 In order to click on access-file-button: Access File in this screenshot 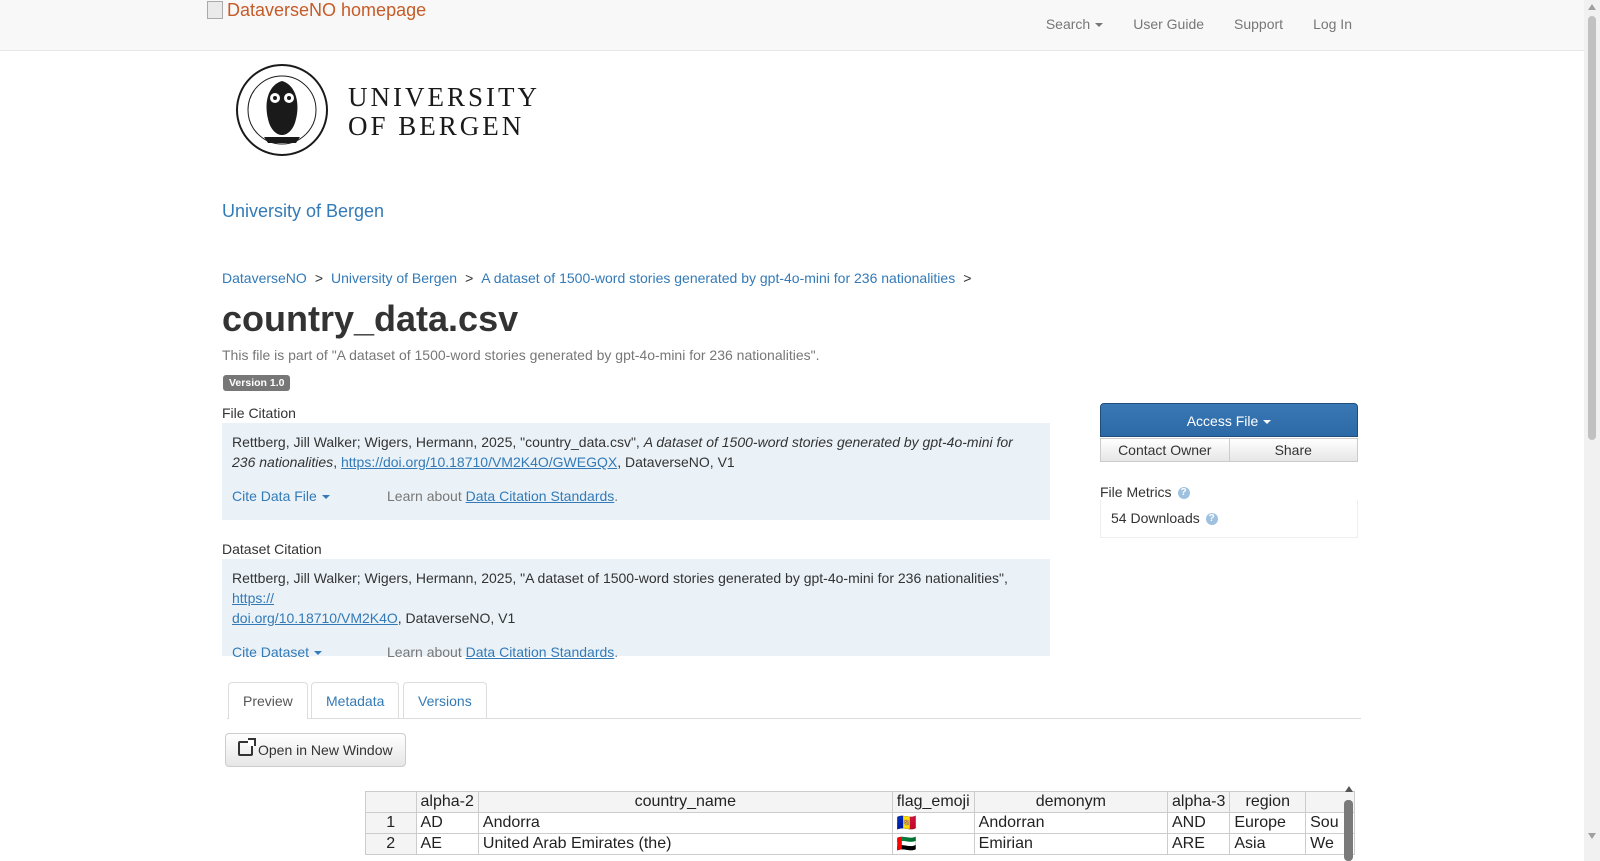, I will do `click(1229, 420)`.